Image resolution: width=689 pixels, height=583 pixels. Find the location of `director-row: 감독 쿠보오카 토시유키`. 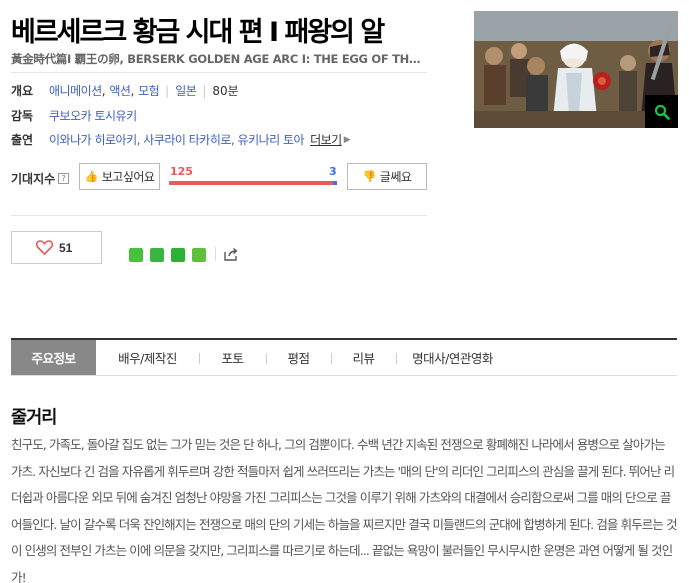

director-row: 감독 쿠보오카 토시유키 is located at coordinates (74, 115).